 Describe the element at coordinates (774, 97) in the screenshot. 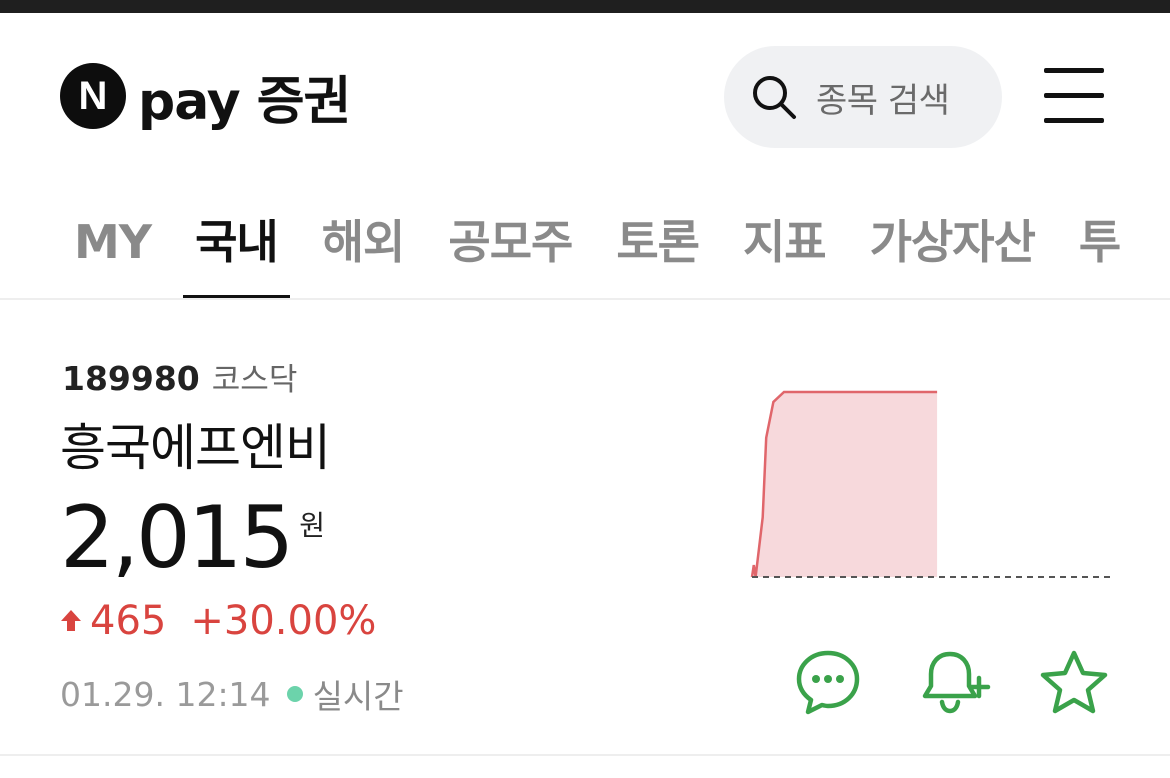

I see `search-icon` at that location.